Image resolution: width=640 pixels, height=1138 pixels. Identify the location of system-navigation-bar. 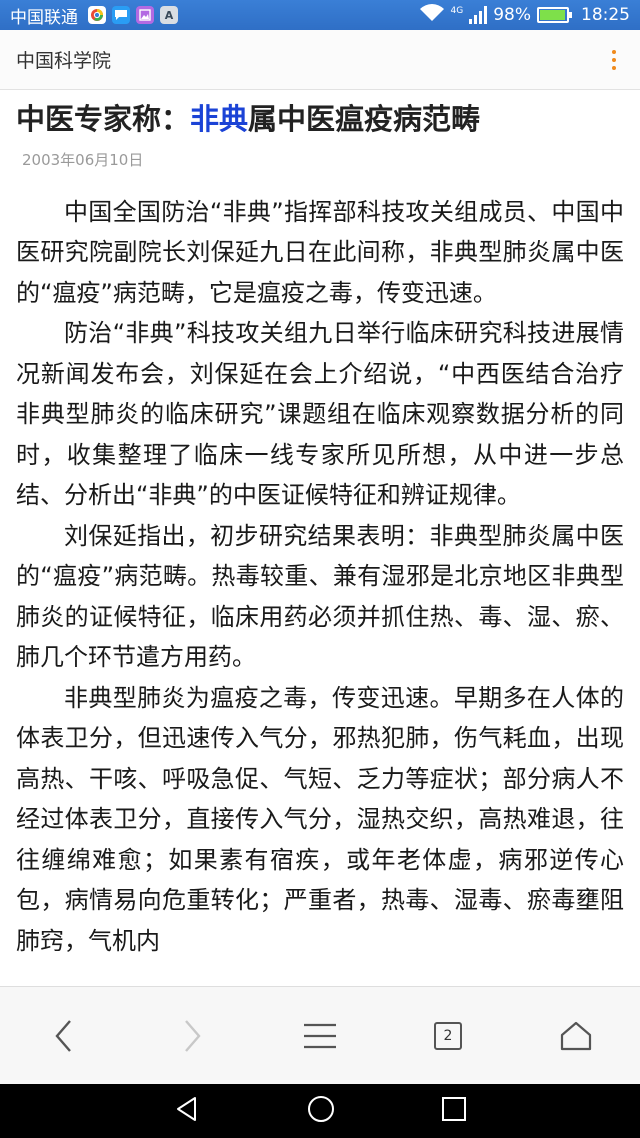
(320, 1111).